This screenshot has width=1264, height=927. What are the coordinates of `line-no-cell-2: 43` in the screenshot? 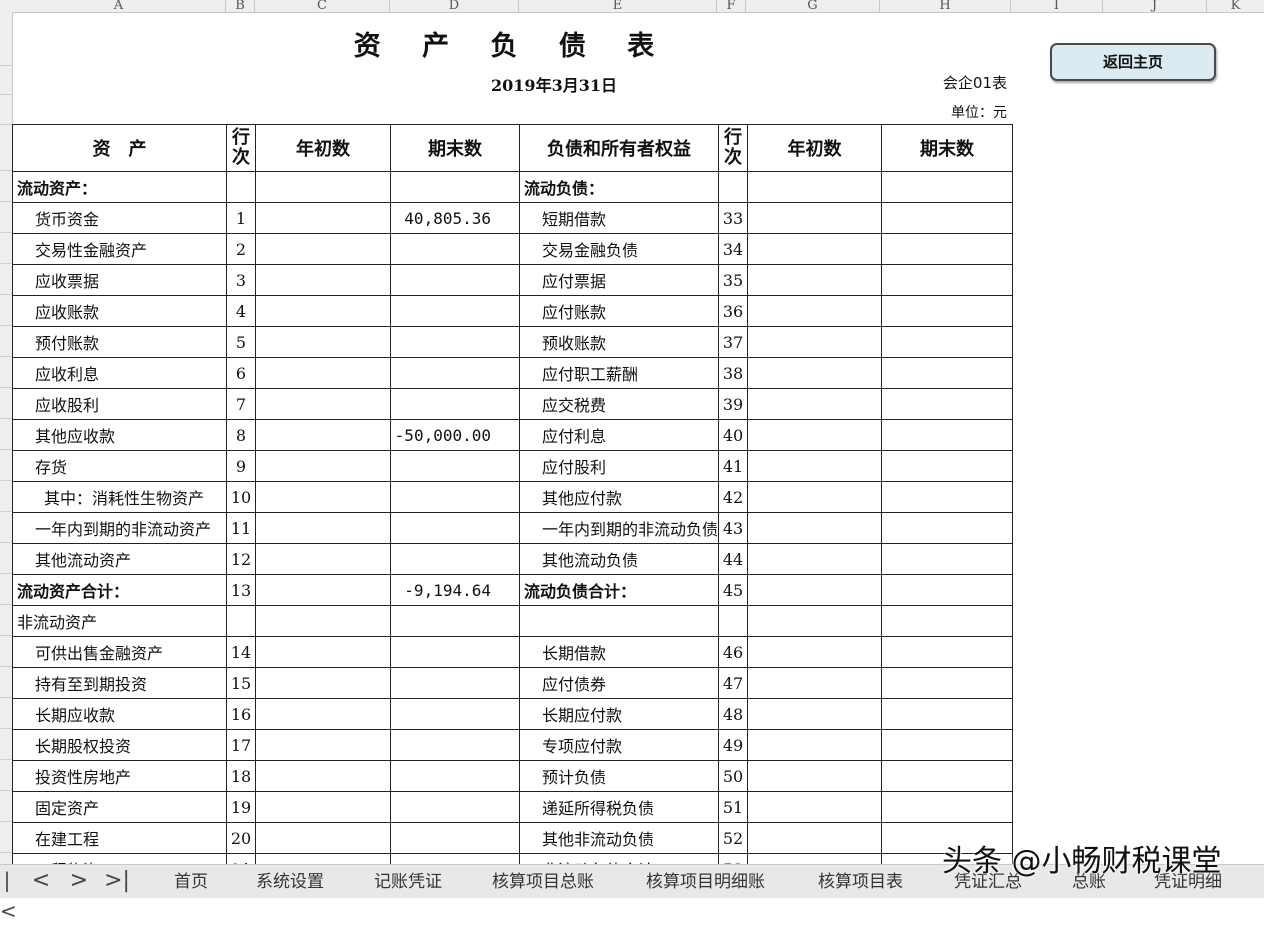 It's located at (733, 528).